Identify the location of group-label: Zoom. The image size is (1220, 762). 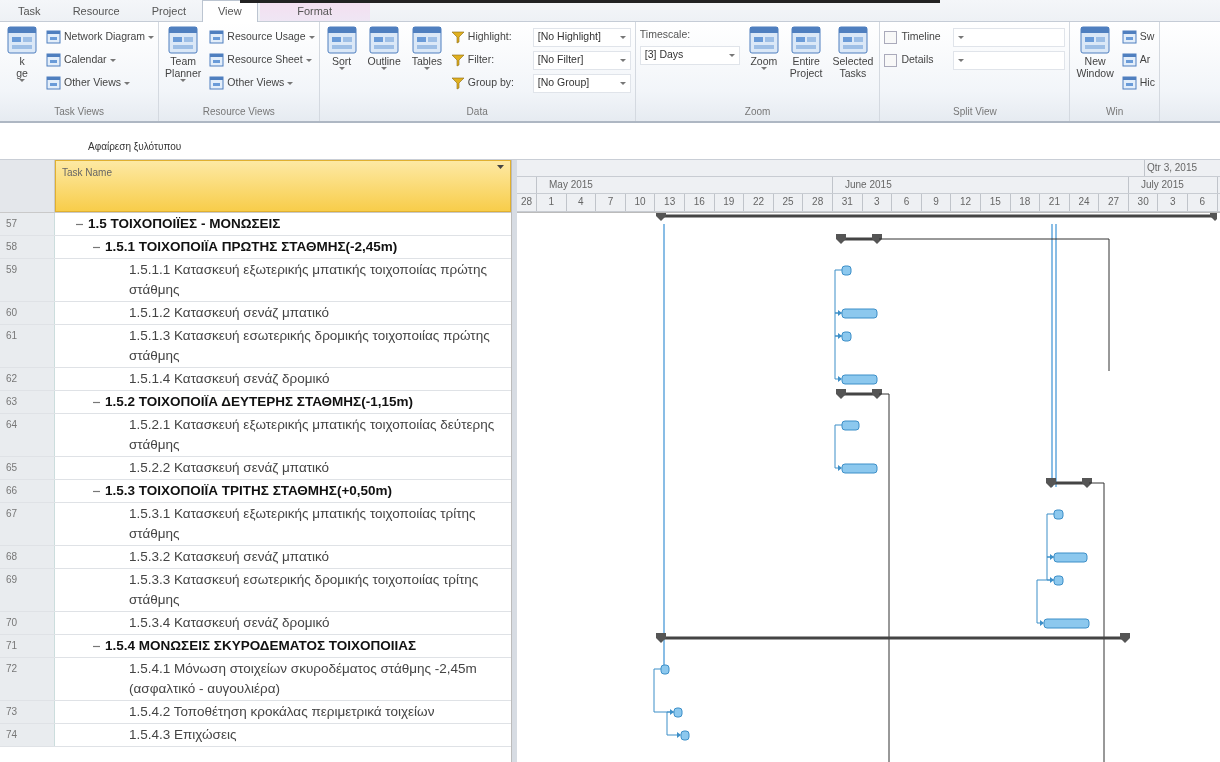
(757, 112).